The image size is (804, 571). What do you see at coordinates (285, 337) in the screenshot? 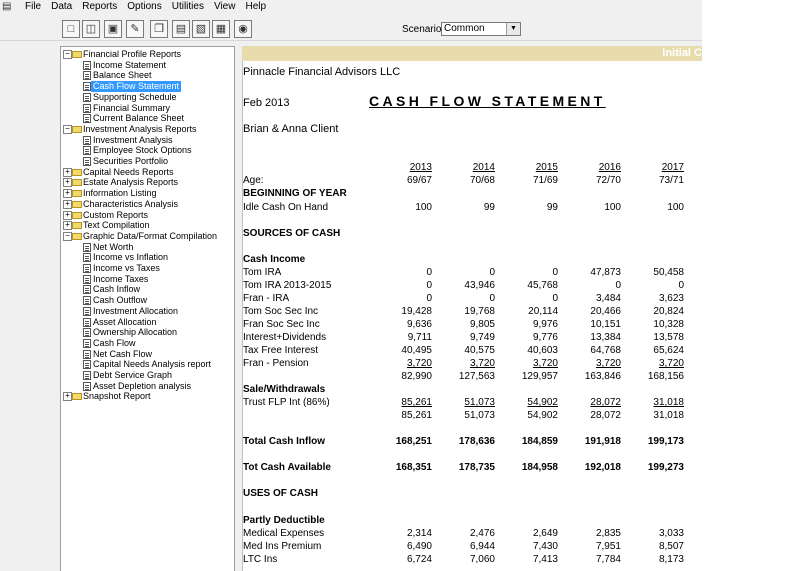
I see `row-label: Interest+Dividends` at bounding box center [285, 337].